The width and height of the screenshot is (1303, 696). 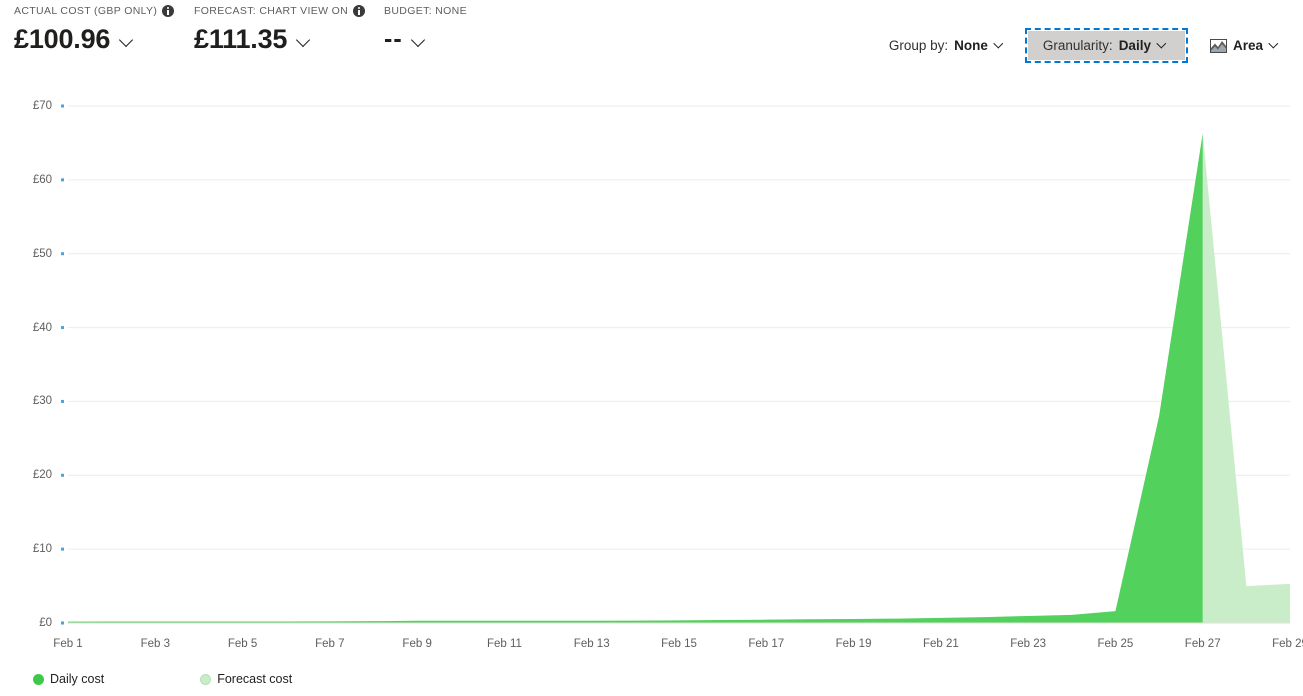 I want to click on metric-forecast-cost-label-text: FORECAST: CHART VIEW ON, so click(x=271, y=11).